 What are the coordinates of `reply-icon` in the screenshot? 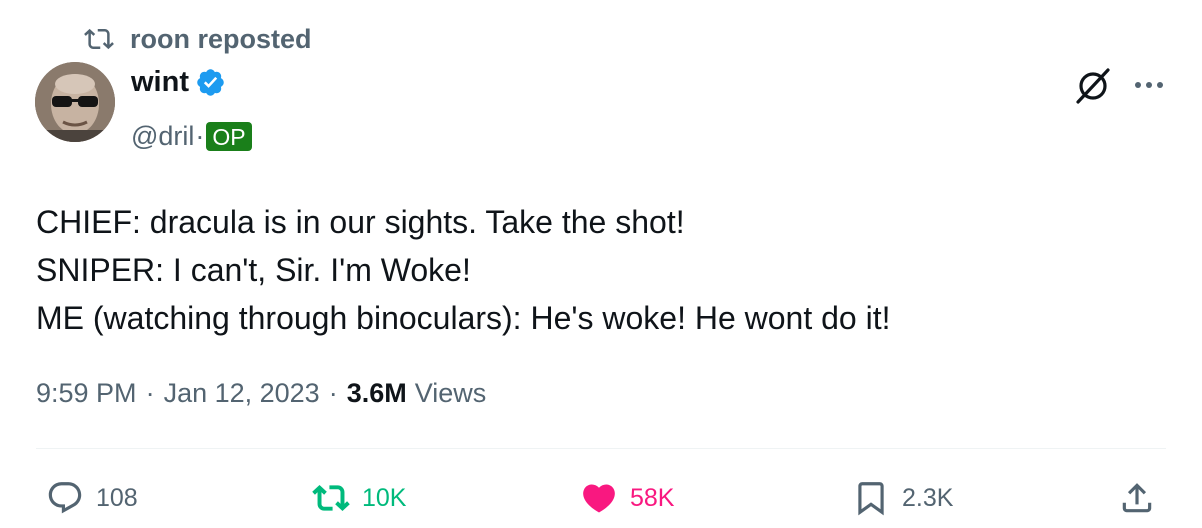 It's located at (65, 498).